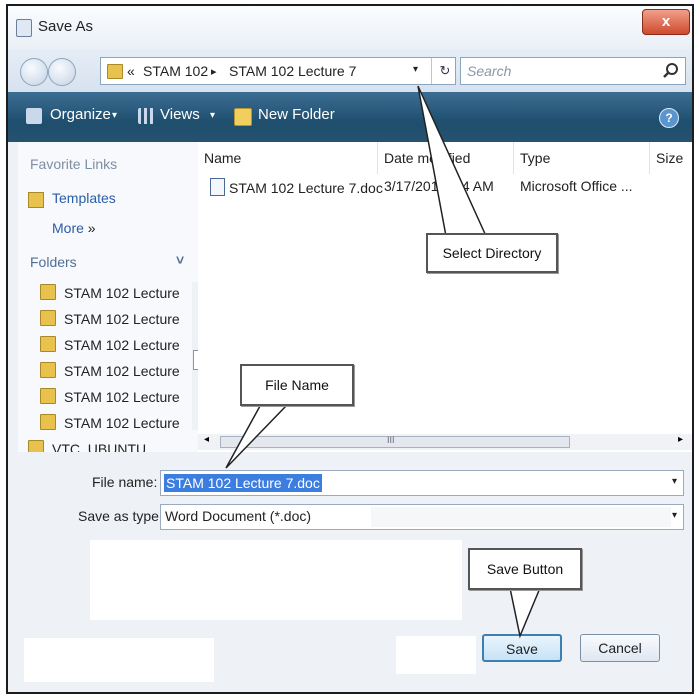 The width and height of the screenshot is (700, 700). What do you see at coordinates (350, 117) in the screenshot?
I see `command-toolbar: Organize ▾ Views ▾ New Folder ?` at bounding box center [350, 117].